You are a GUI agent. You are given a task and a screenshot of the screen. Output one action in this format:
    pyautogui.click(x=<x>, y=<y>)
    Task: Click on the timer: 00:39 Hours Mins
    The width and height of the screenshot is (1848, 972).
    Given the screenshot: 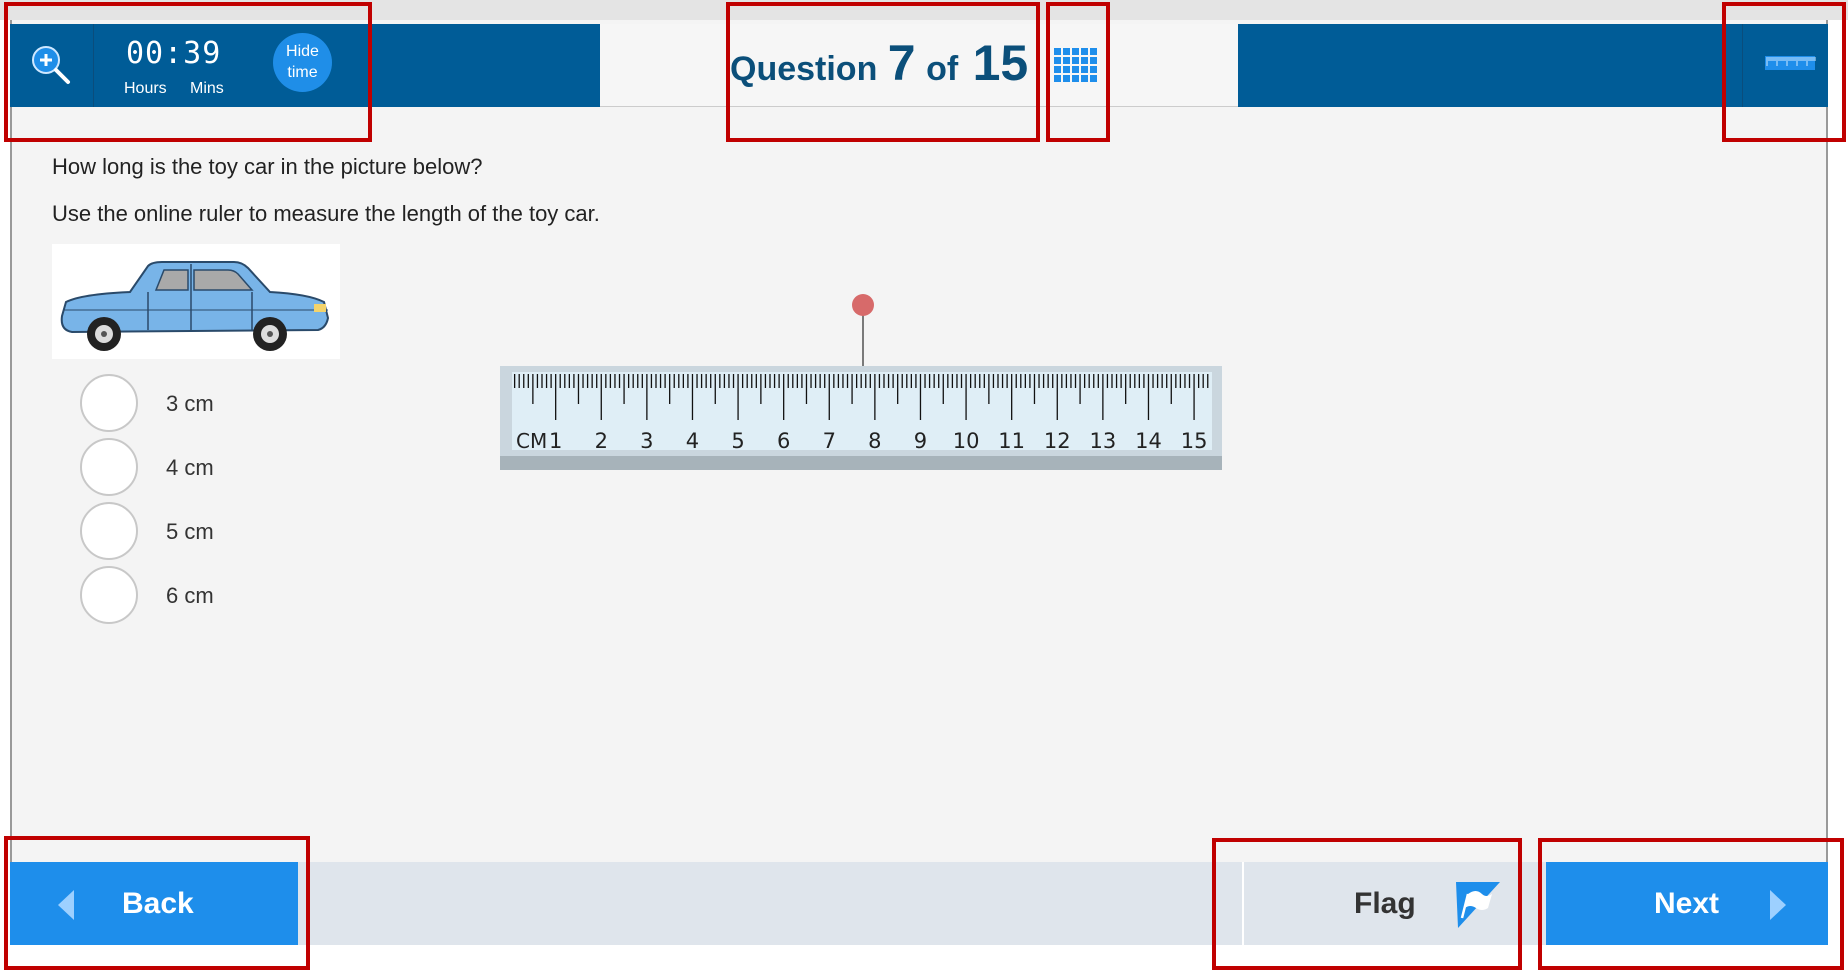 What is the action you would take?
    pyautogui.click(x=181, y=65)
    